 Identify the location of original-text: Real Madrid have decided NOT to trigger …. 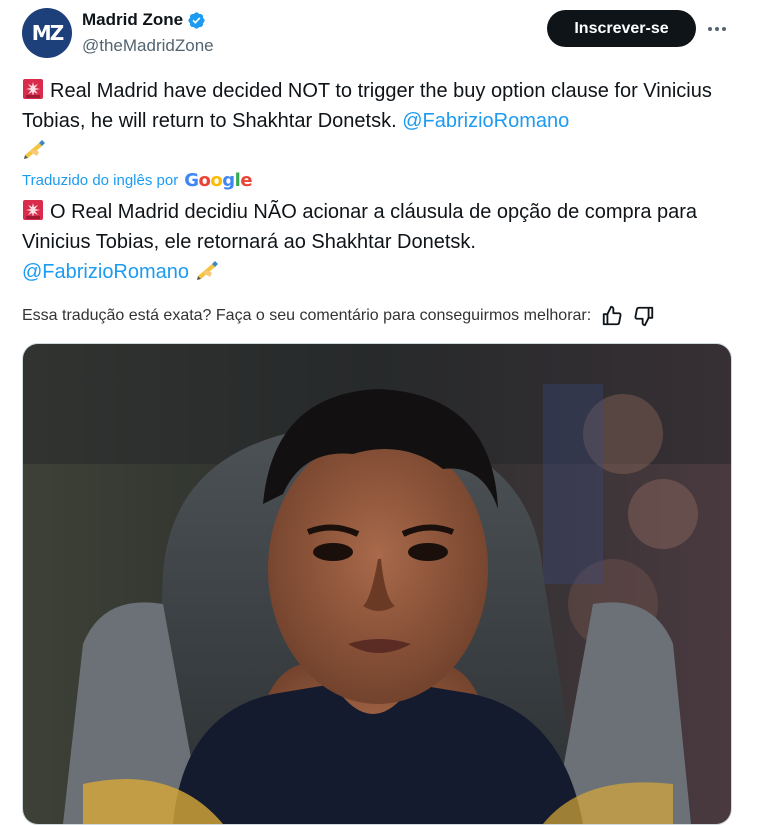
(367, 106).